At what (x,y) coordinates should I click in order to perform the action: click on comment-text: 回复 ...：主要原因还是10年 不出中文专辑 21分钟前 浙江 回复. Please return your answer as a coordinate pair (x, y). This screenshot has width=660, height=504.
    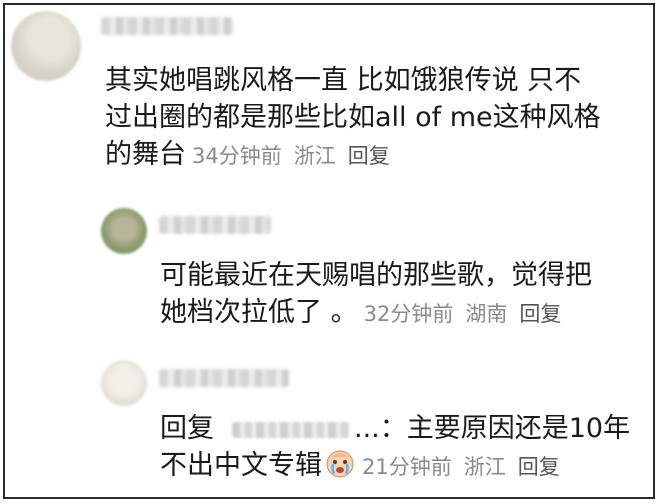
    Looking at the image, I should click on (395, 448).